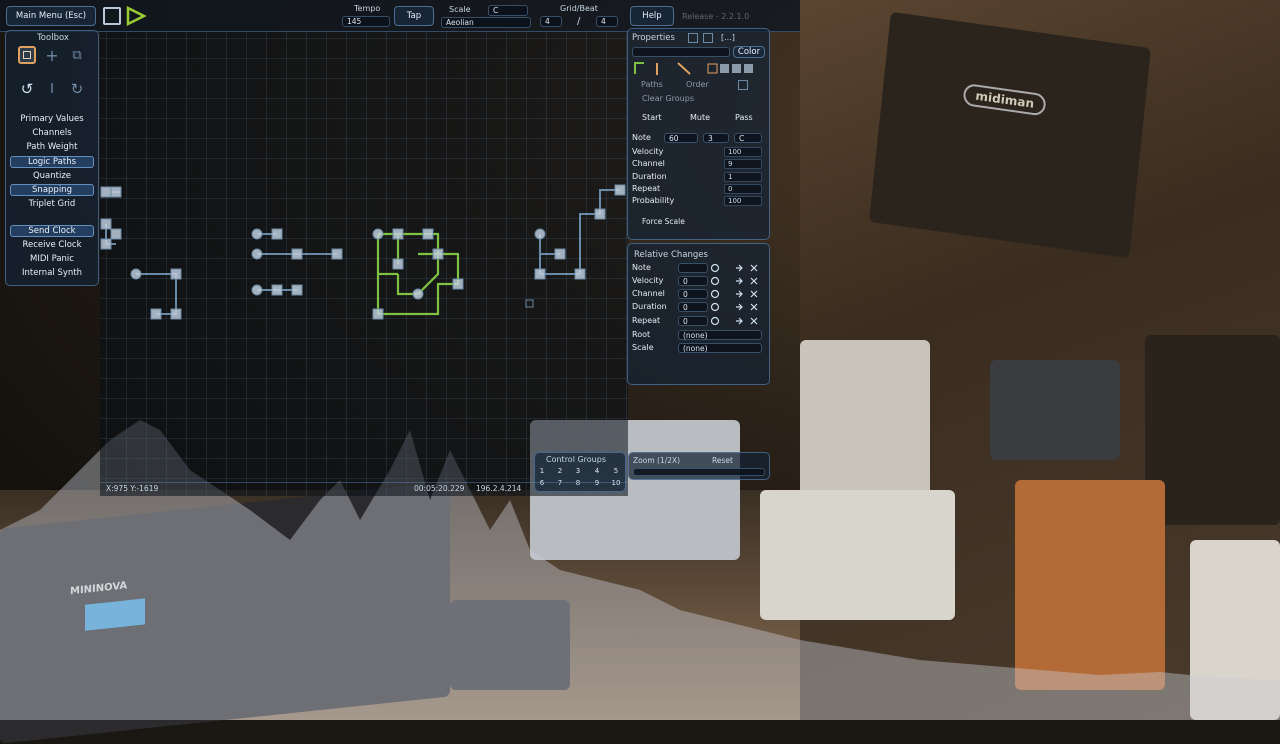 The image size is (1280, 744). What do you see at coordinates (663, 221) in the screenshot?
I see `force-scale-toggle: Force Scale` at bounding box center [663, 221].